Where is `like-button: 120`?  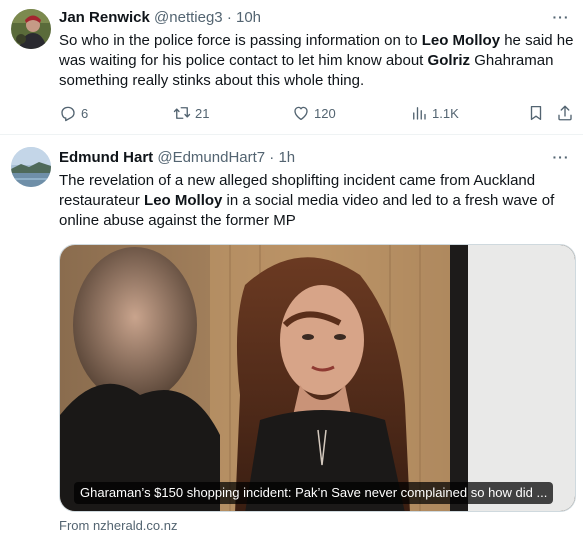 like-button: 120 is located at coordinates (314, 113).